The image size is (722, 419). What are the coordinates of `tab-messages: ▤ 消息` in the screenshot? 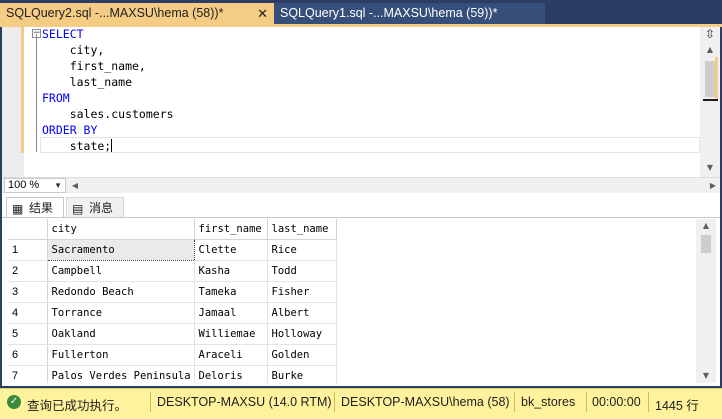 It's located at (95, 207).